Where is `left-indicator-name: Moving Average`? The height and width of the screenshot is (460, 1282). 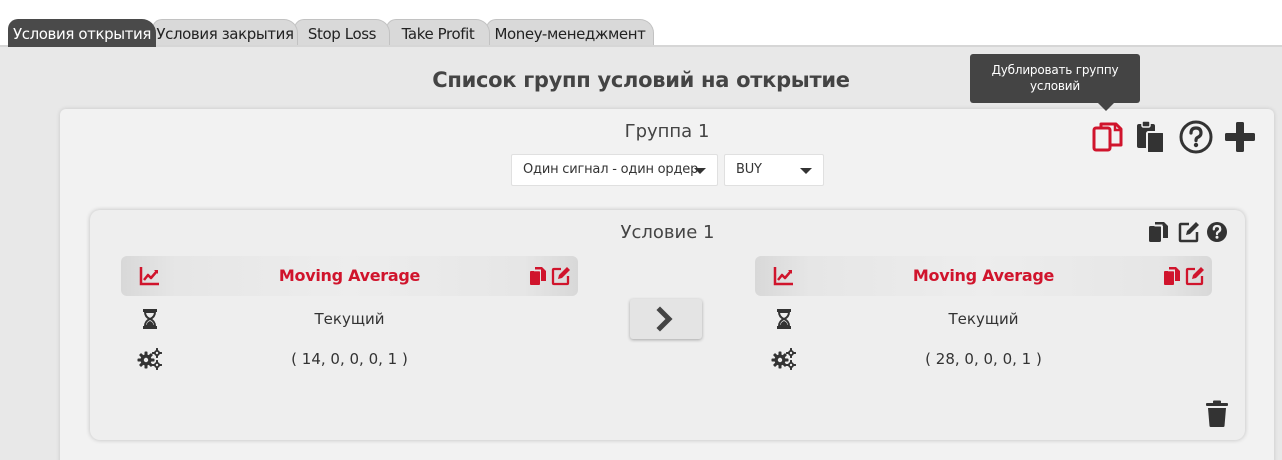
left-indicator-name: Moving Average is located at coordinates (349, 276).